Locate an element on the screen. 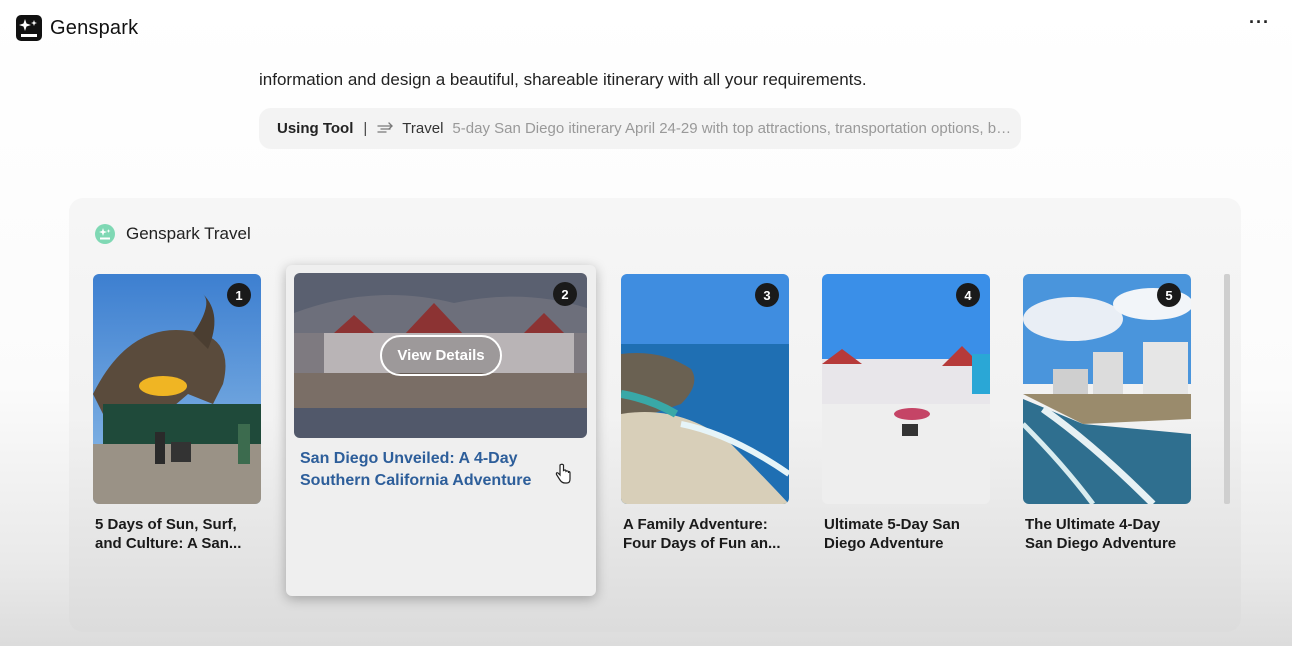  tool-name: Travel is located at coordinates (423, 128).